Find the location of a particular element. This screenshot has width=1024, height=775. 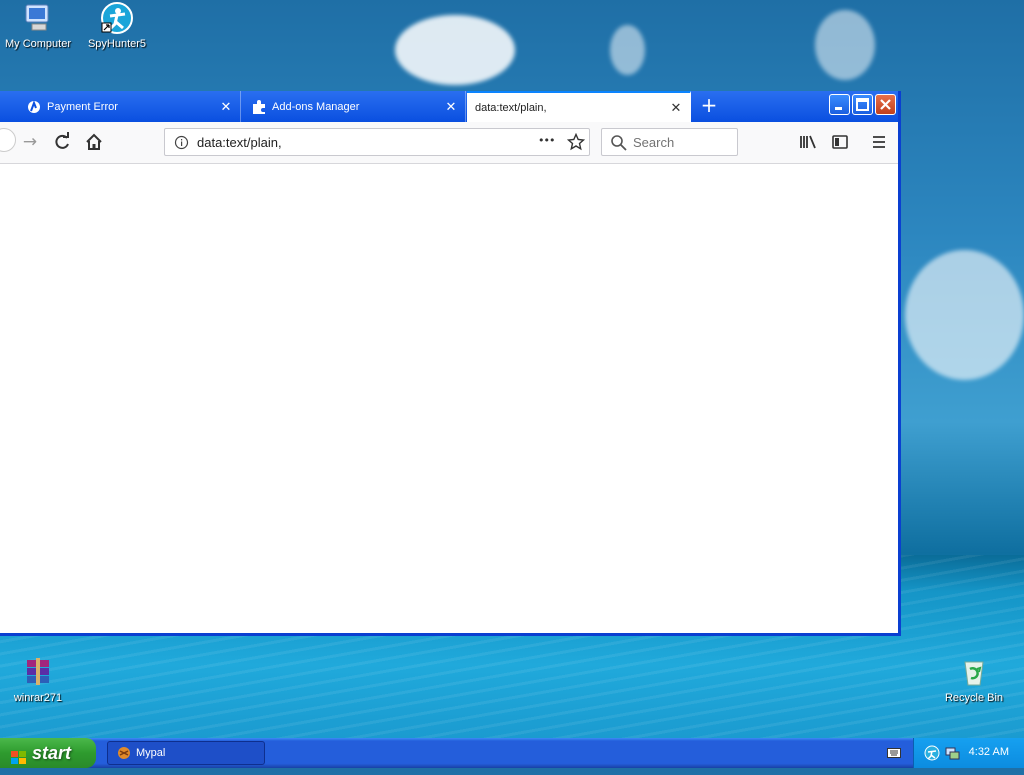

taskbar-item-label: Mypal is located at coordinates (151, 753).